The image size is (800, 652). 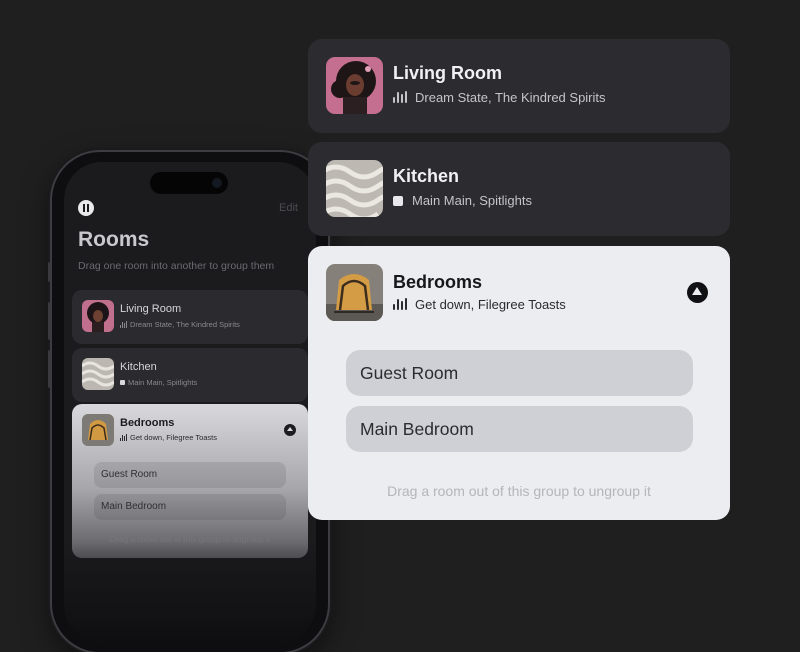 What do you see at coordinates (217, 183) in the screenshot?
I see `camera-icon` at bounding box center [217, 183].